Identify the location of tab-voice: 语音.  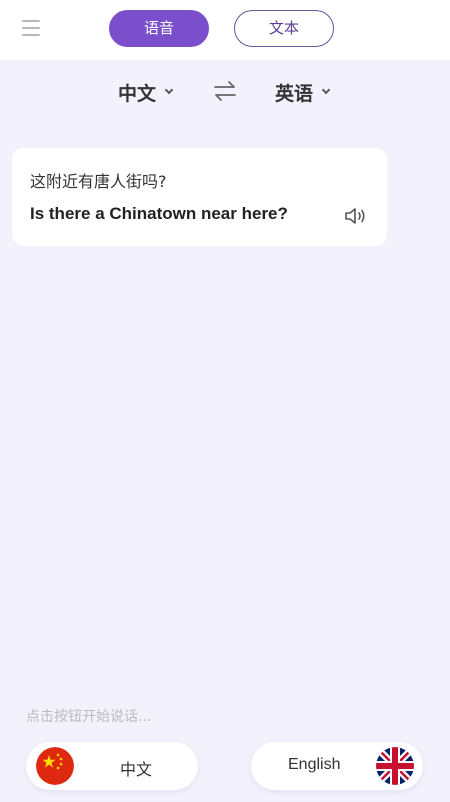
(159, 28).